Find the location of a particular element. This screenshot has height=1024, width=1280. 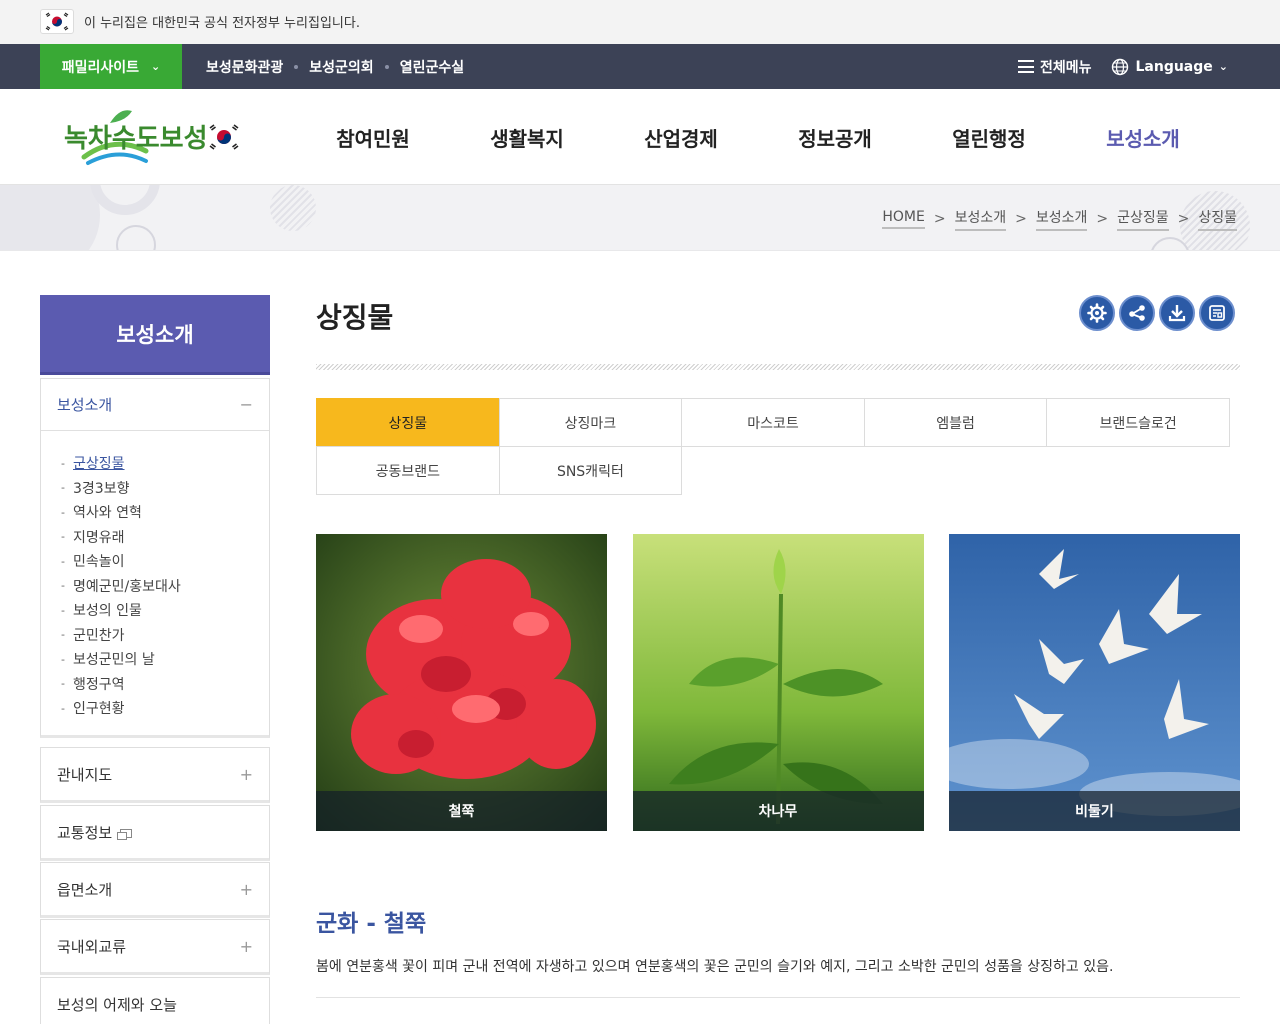

gallery-card-tea-tree: 차나무 is located at coordinates (778, 682).